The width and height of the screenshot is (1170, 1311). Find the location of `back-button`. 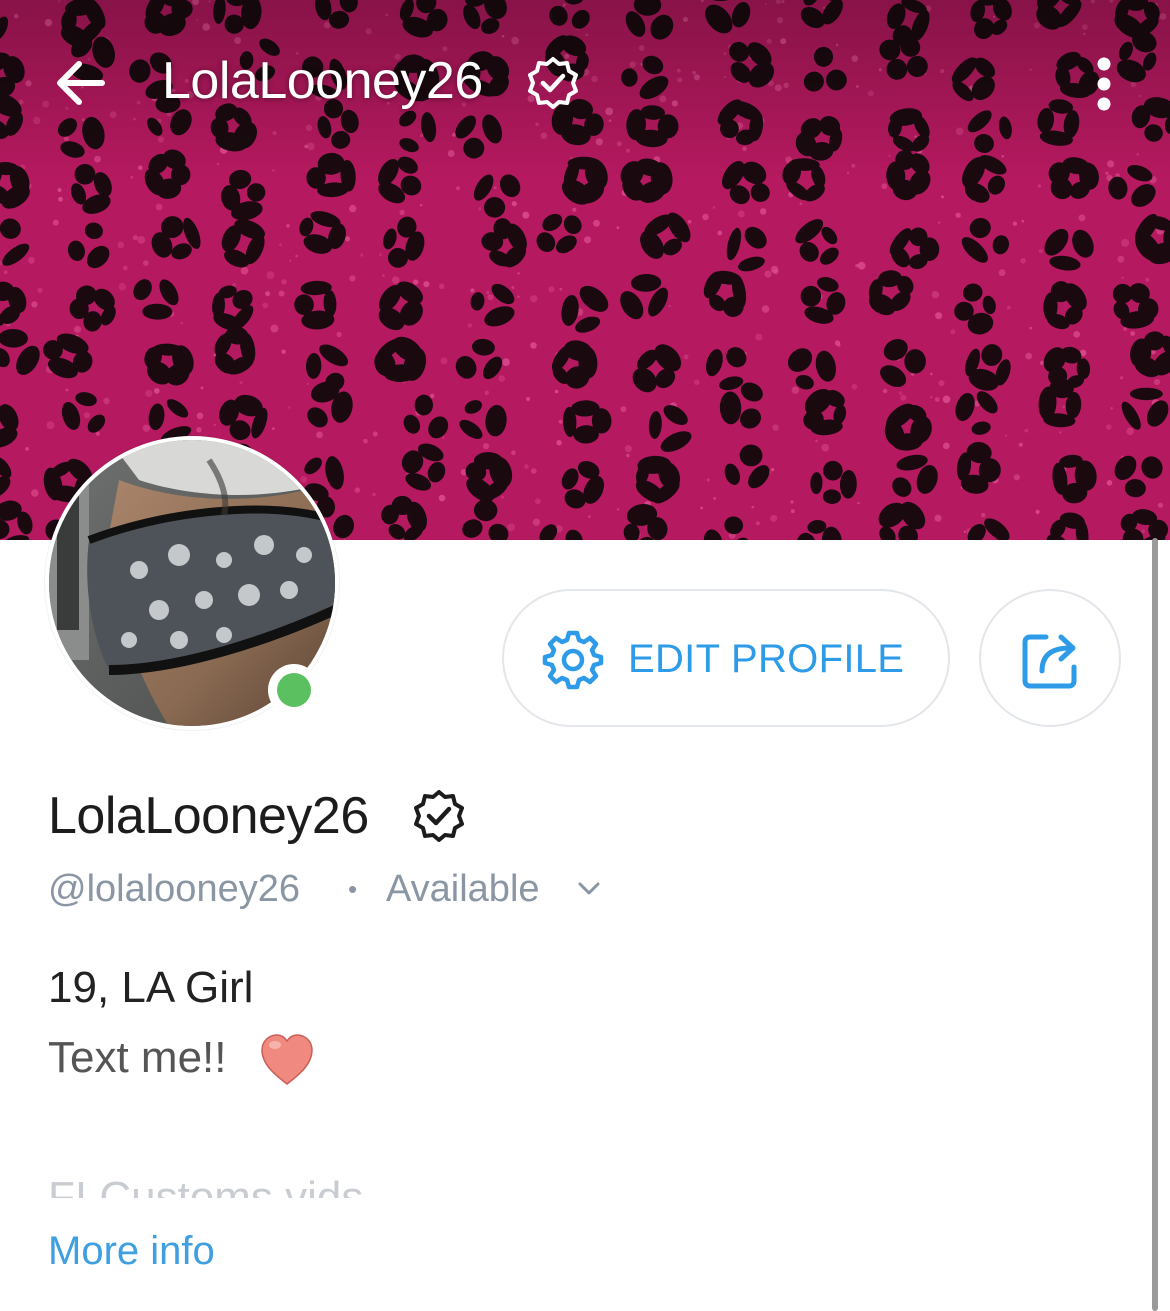

back-button is located at coordinates (81, 83).